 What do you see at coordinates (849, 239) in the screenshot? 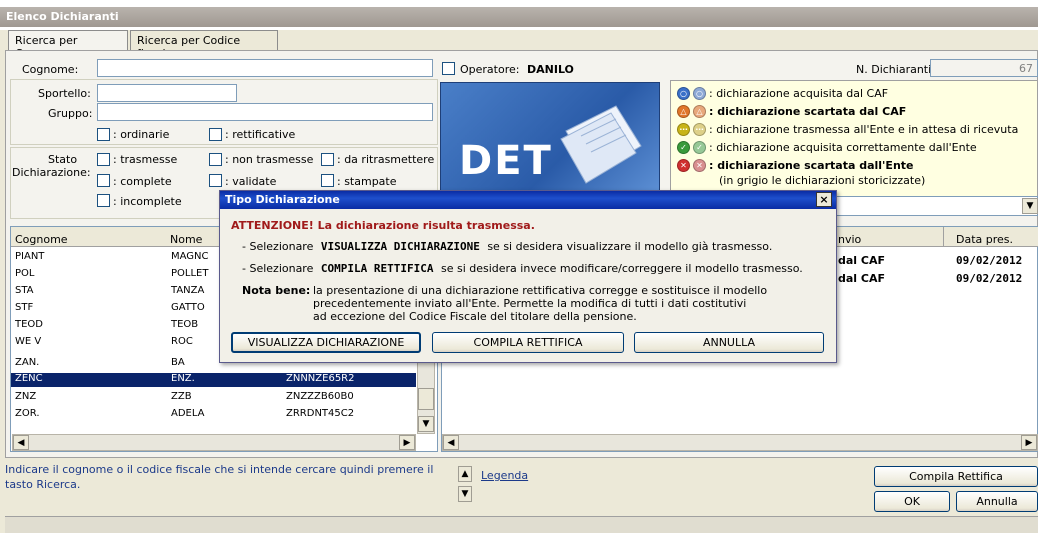
I see `column-header-invio: nvio` at bounding box center [849, 239].